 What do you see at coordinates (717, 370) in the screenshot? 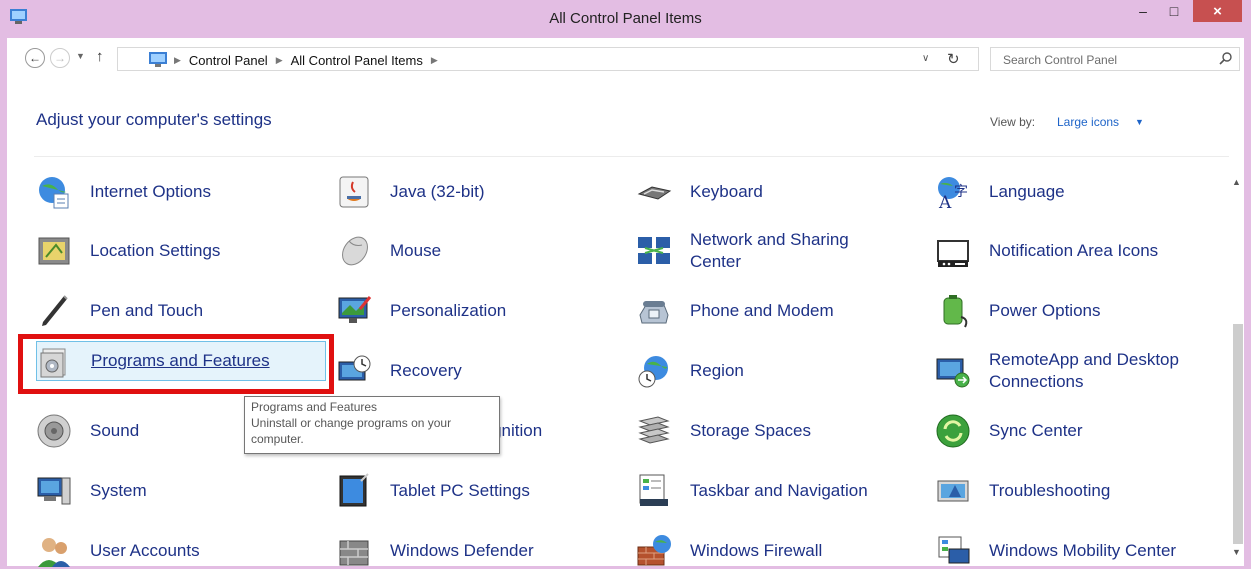
I see `item-label: Region` at bounding box center [717, 370].